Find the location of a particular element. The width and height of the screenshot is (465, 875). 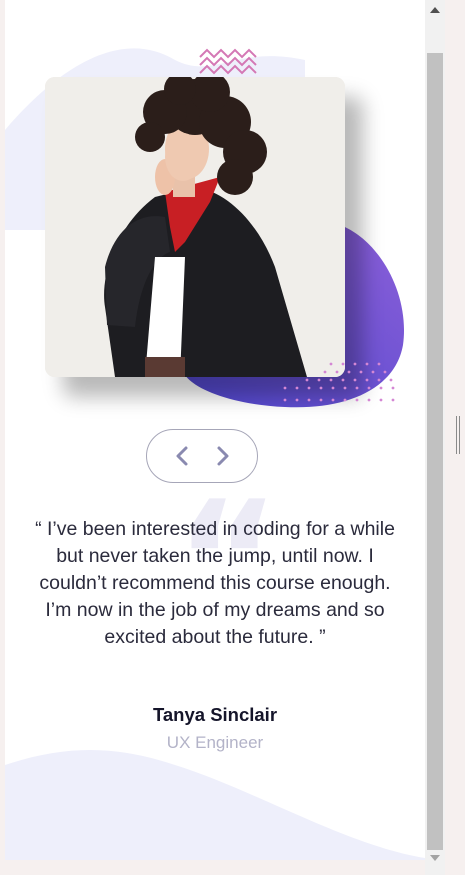

author-name: Tanya Sinclair is located at coordinates (215, 714).